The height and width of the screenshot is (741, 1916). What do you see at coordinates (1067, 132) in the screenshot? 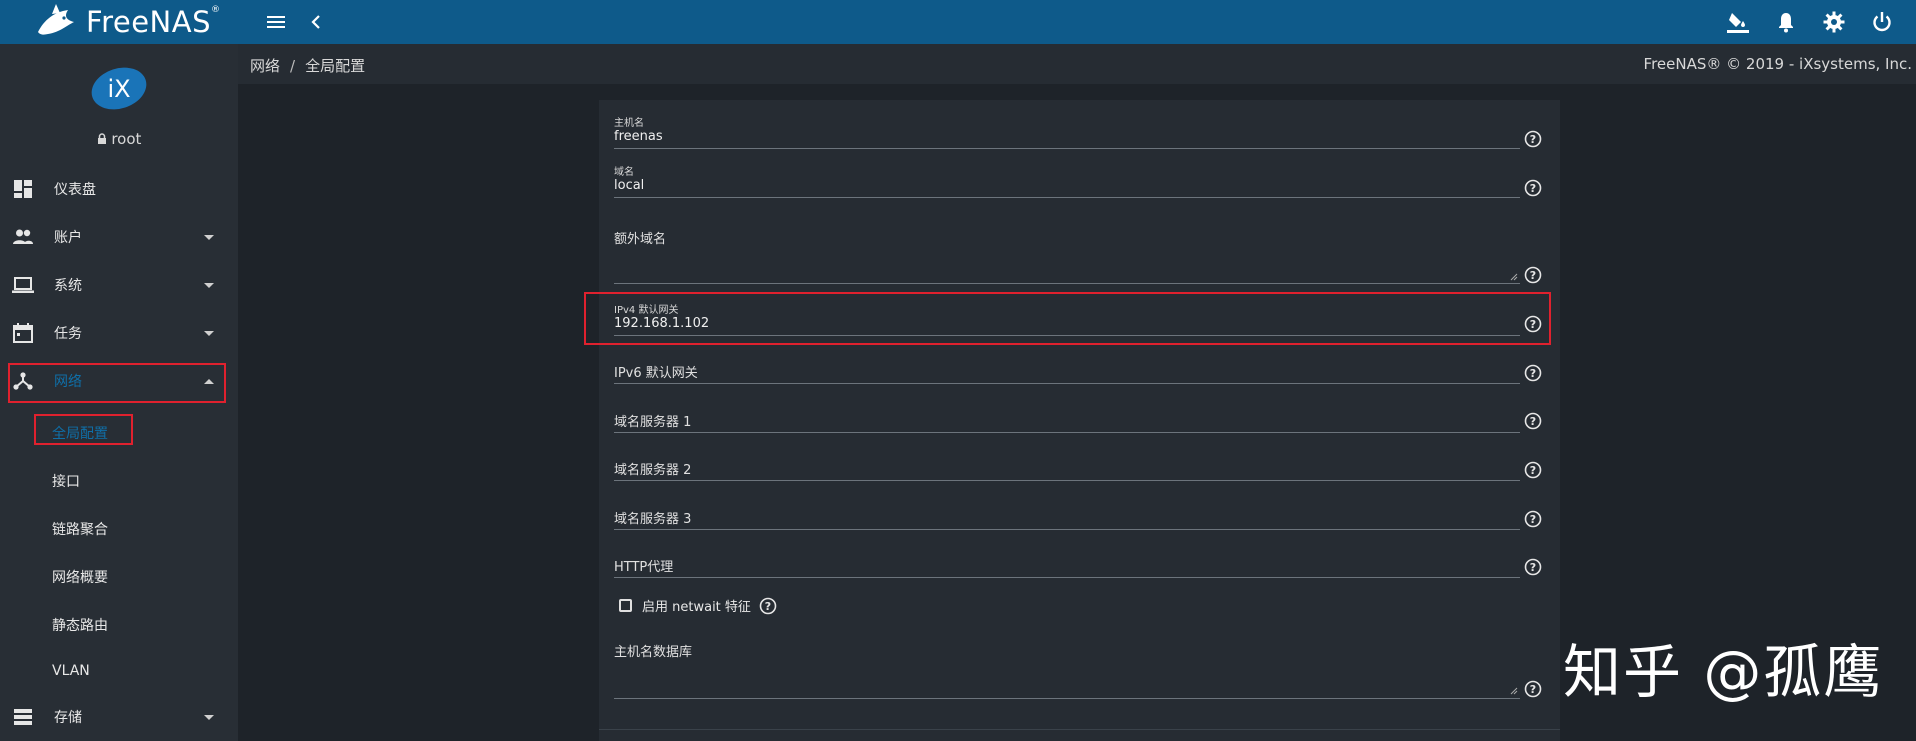
I see `hostname-field: 主机名 freenas` at bounding box center [1067, 132].